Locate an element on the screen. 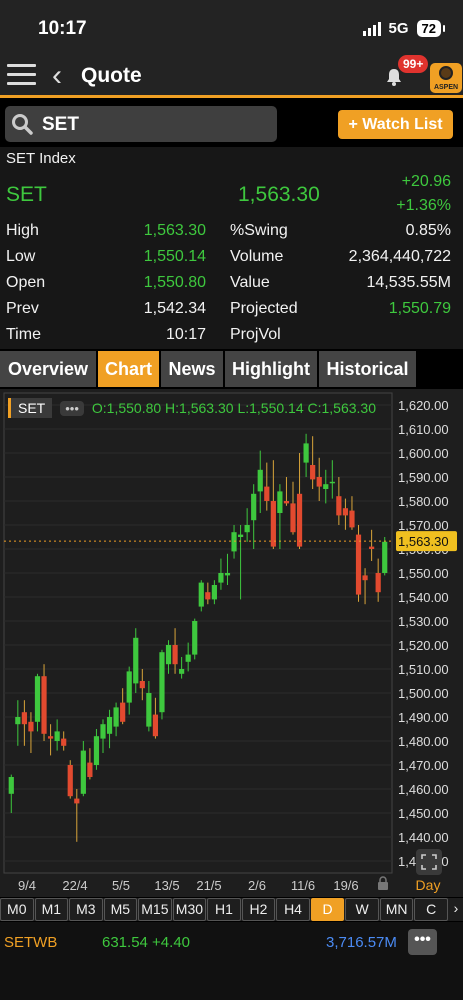  tab-news: News is located at coordinates (192, 369).